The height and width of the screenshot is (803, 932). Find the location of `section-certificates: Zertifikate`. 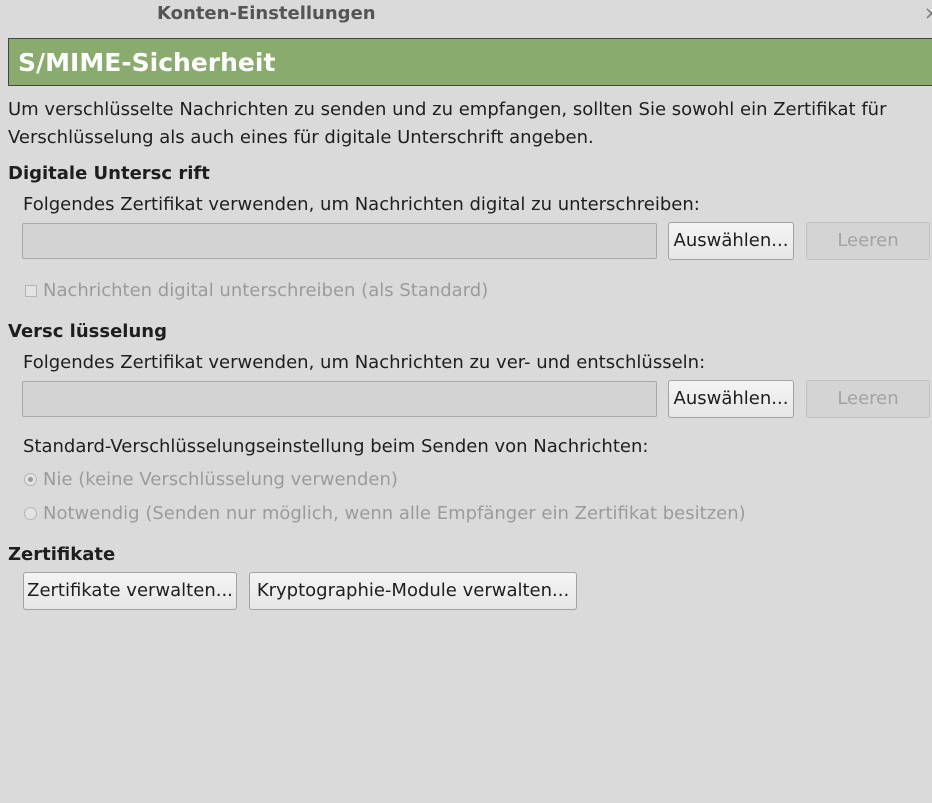

section-certificates: Zertifikate is located at coordinates (62, 554).